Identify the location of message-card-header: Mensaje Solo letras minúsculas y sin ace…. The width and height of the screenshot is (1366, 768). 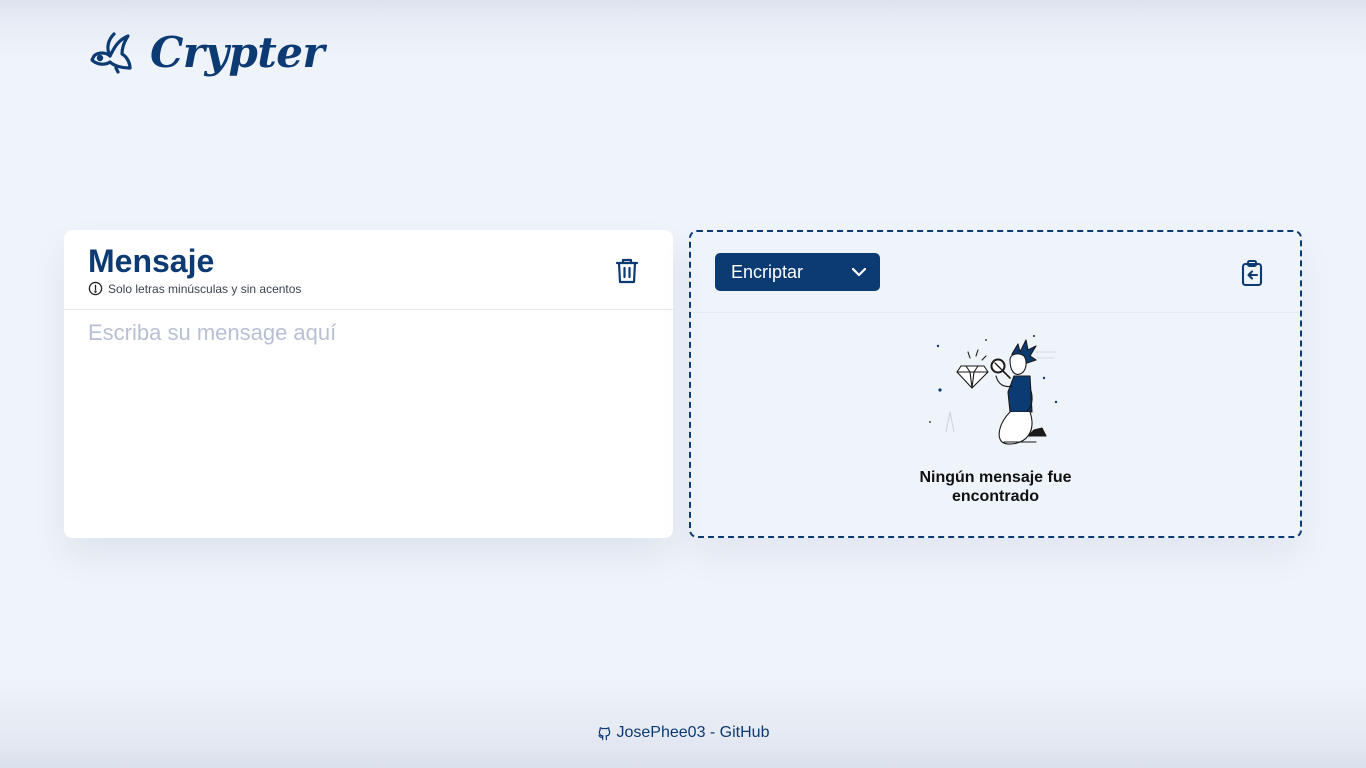
(368, 270).